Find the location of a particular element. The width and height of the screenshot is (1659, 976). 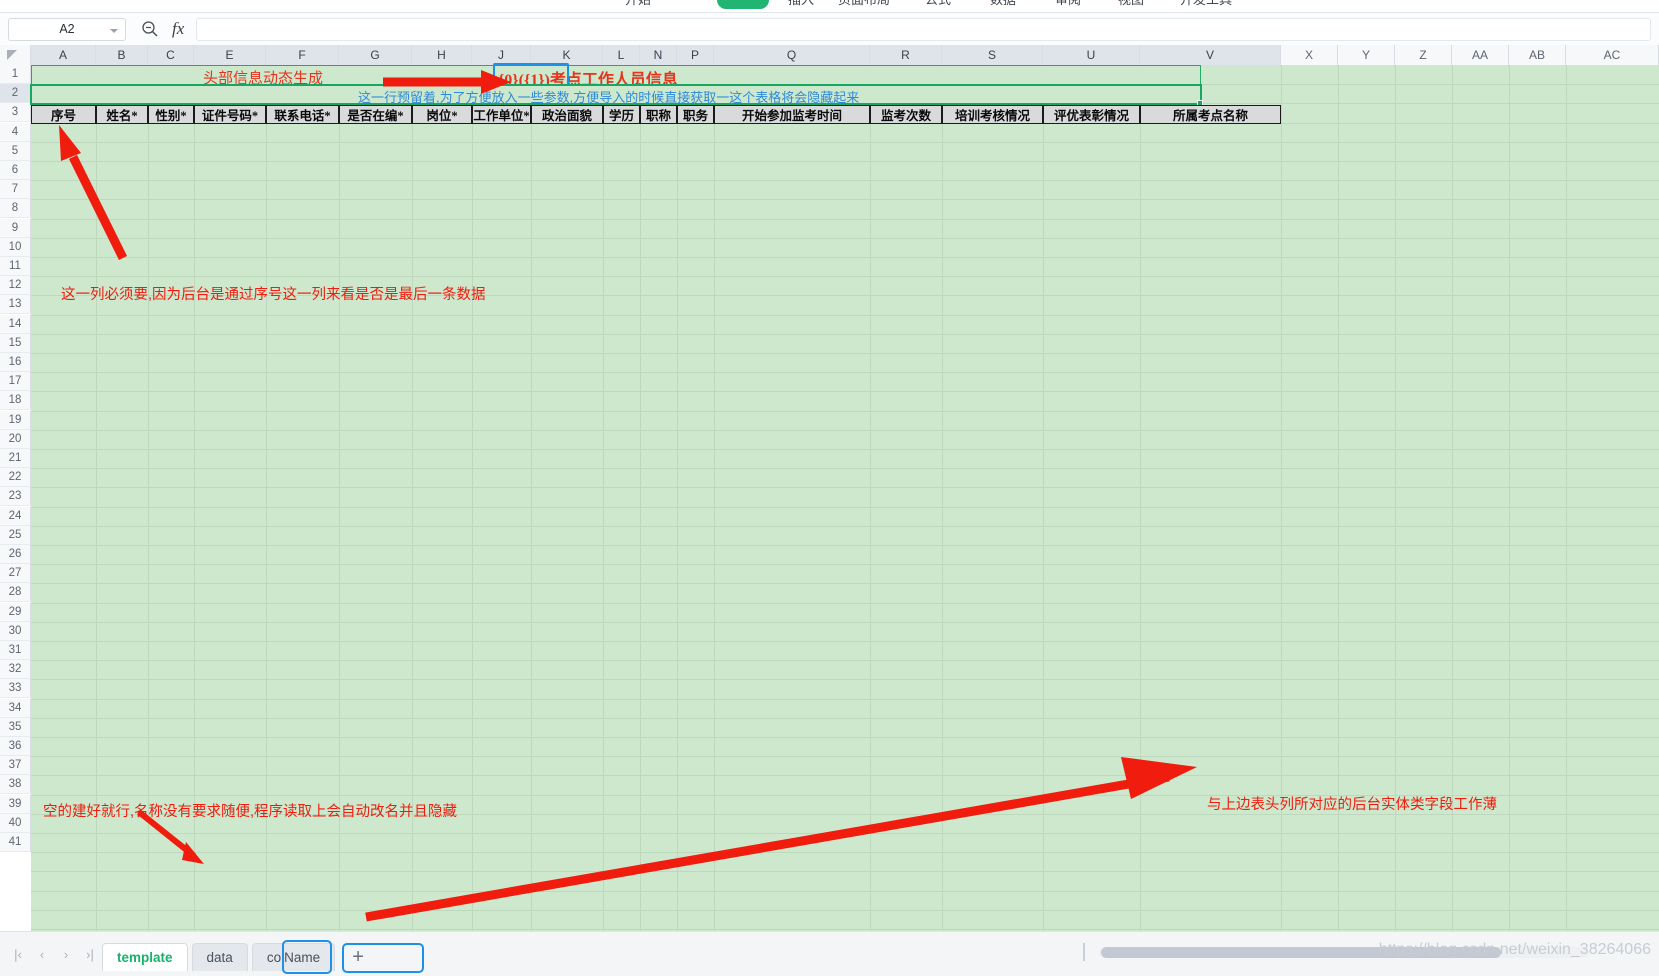

column-header-c: C is located at coordinates (171, 55).